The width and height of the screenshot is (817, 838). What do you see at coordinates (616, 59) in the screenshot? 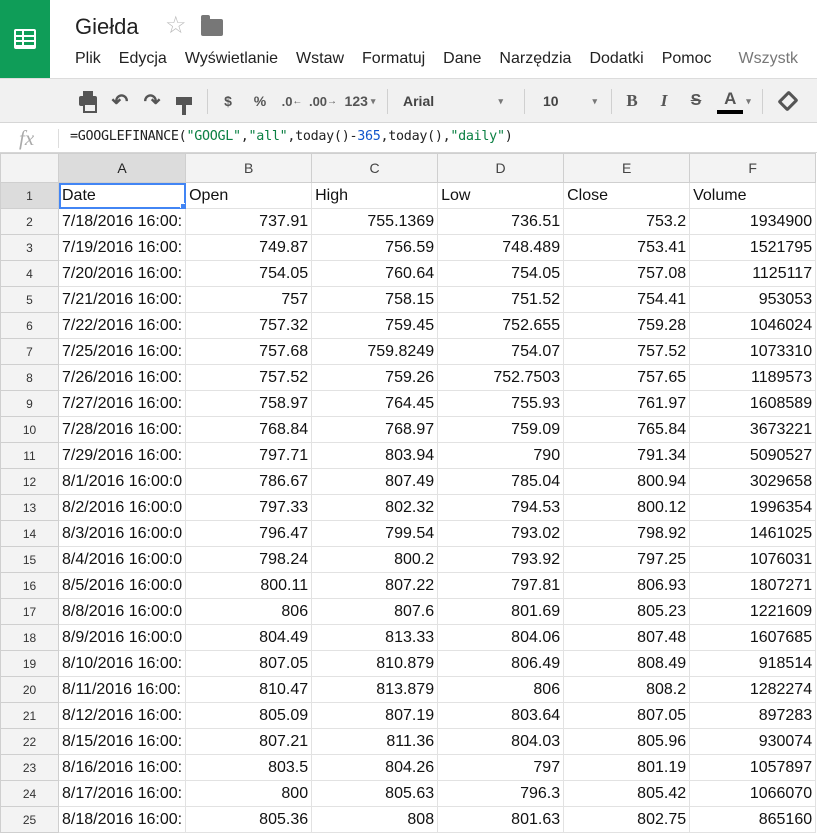
I see `menu-addons: Dodatki` at bounding box center [616, 59].